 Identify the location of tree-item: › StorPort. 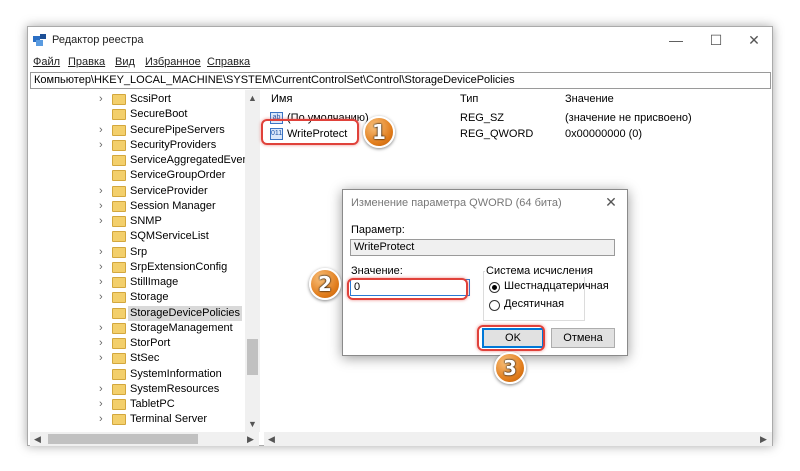
(137, 343).